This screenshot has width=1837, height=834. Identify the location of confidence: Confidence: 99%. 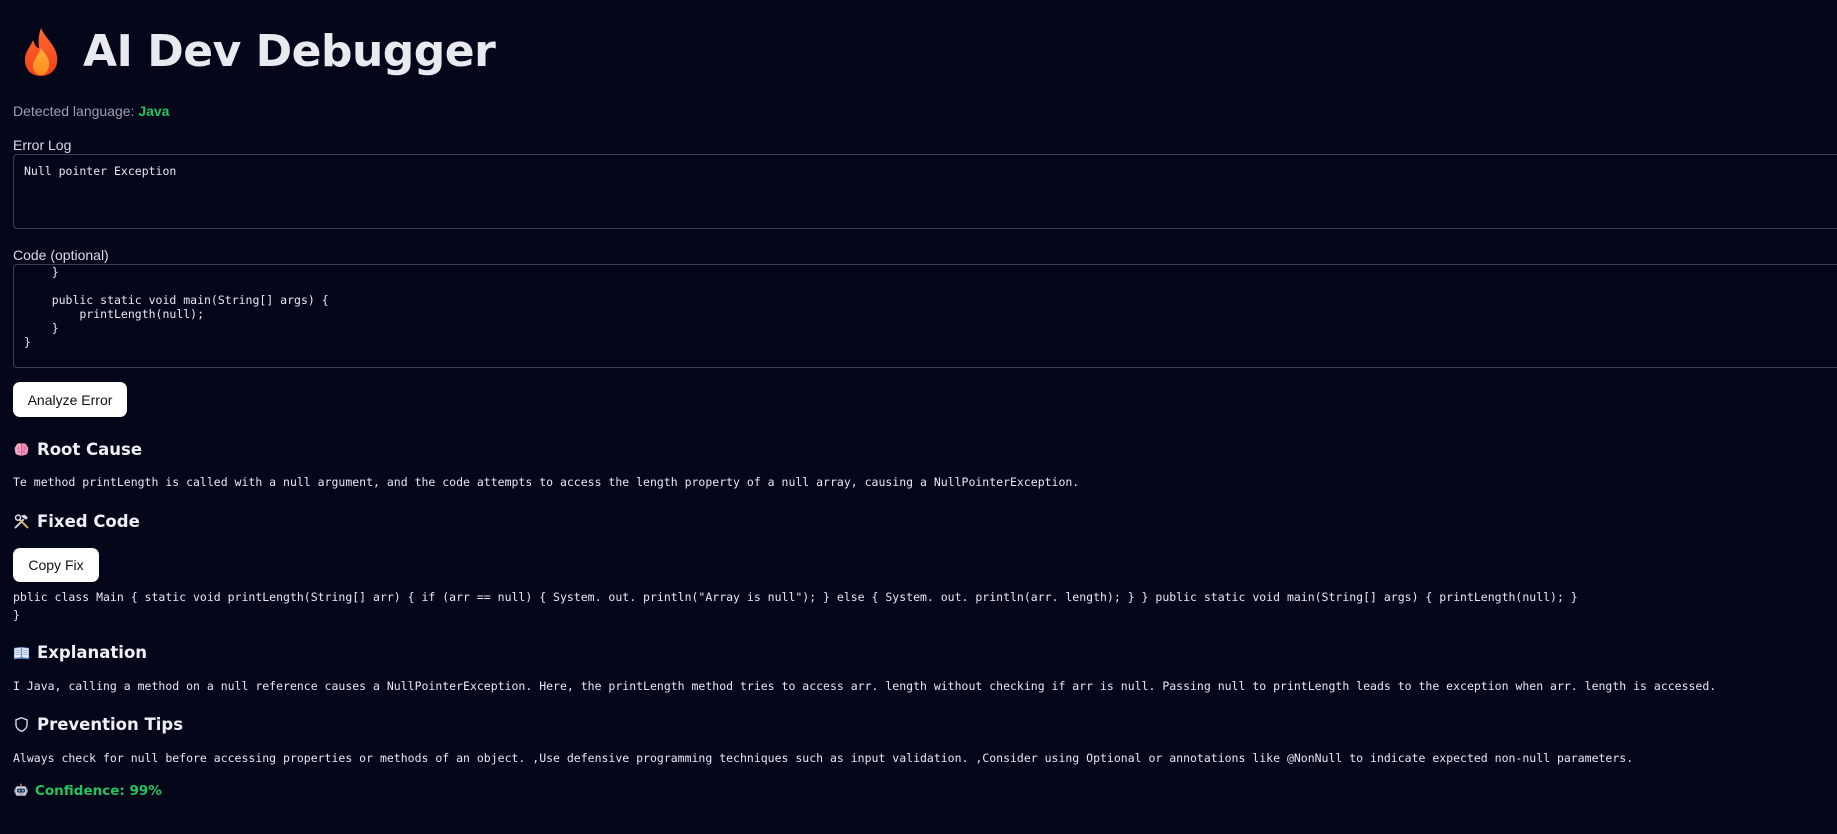
(87, 791).